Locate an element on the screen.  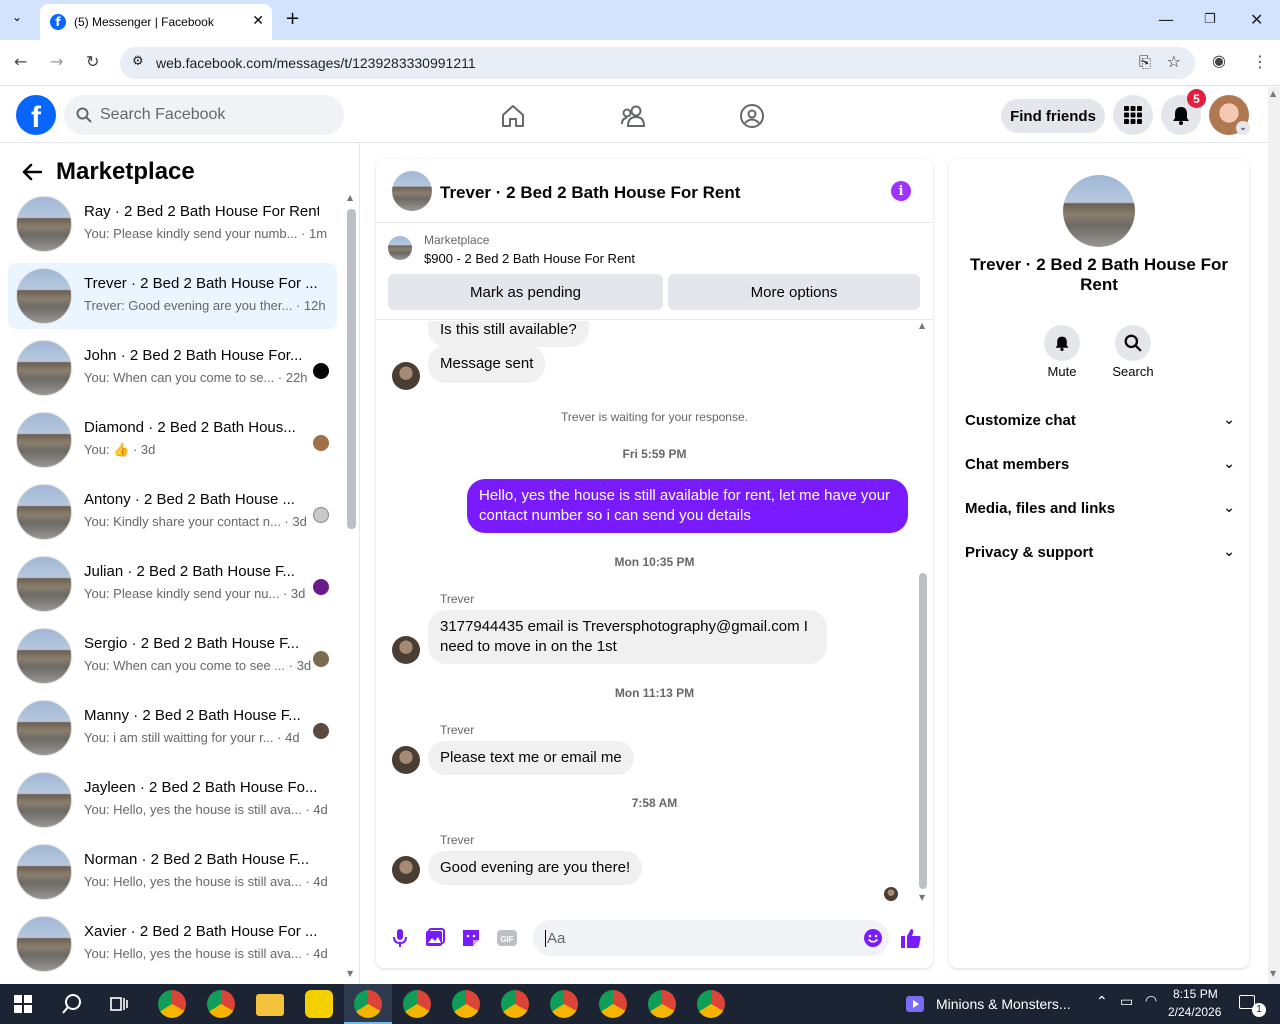
site-info-icon: ⚙ is located at coordinates (138, 61).